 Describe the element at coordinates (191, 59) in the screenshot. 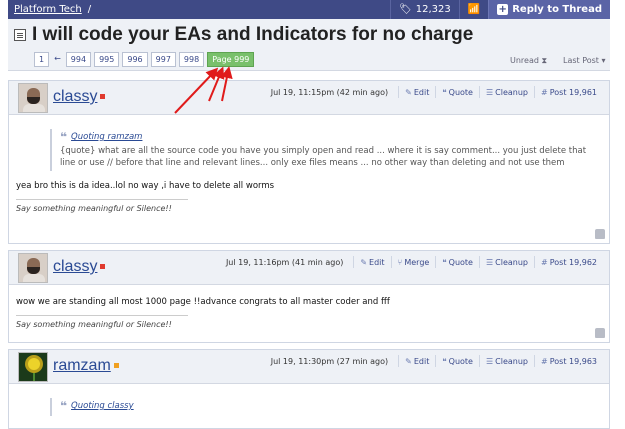

I see `page-link: 998` at that location.